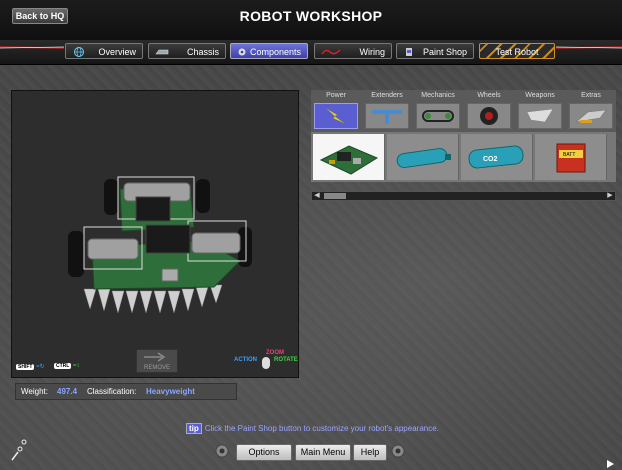 This screenshot has height=470, width=622. I want to click on tab-wiring-label: Wiring, so click(372, 52).